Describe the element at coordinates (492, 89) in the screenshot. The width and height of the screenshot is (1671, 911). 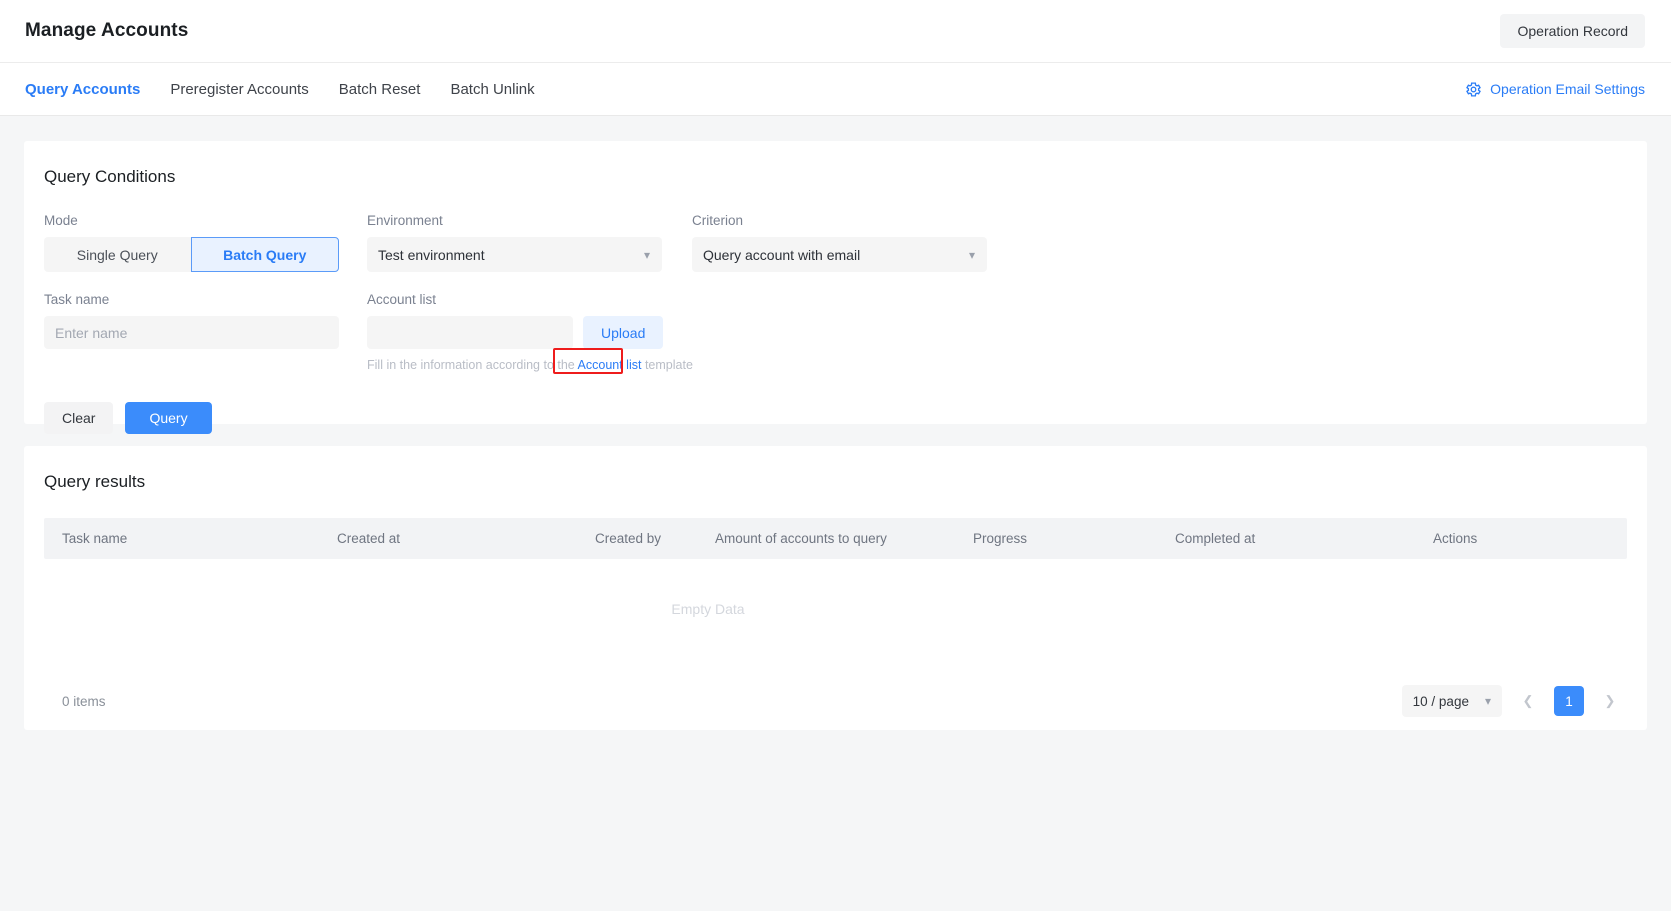
I see `tab-batch-unlink: Batch Unlink` at that location.